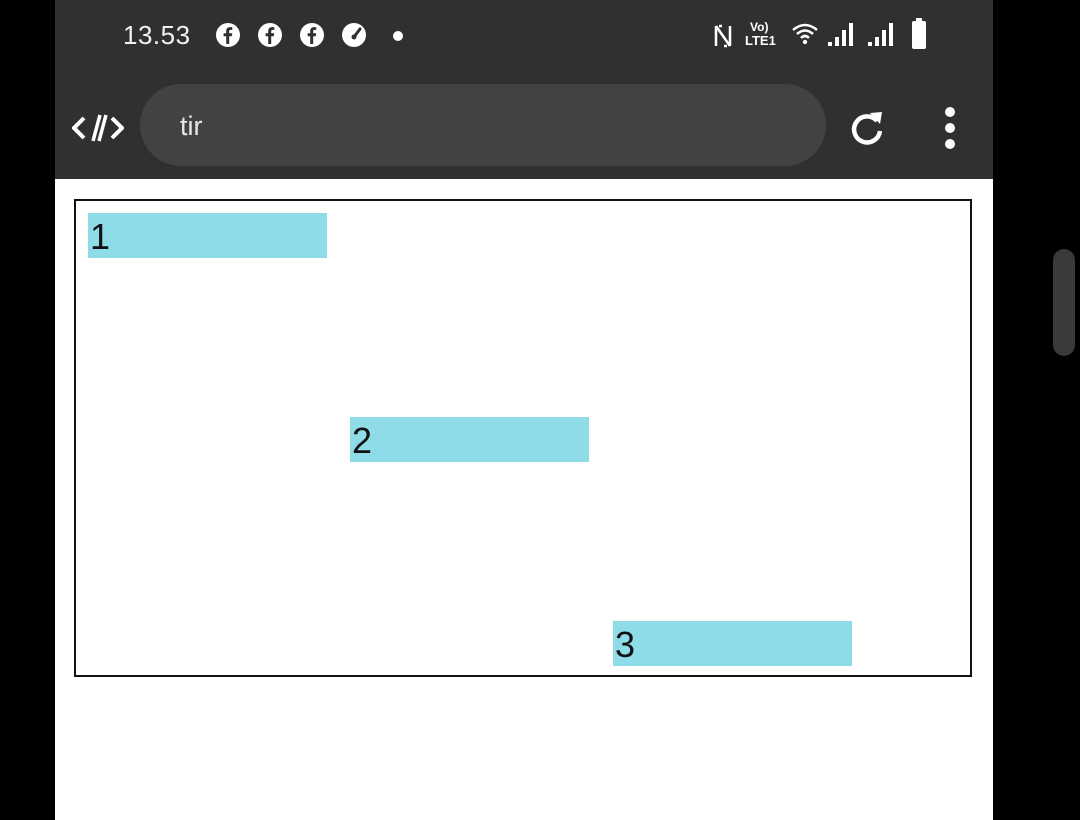 Image resolution: width=1080 pixels, height=820 pixels. I want to click on bar-label: 2, so click(362, 440).